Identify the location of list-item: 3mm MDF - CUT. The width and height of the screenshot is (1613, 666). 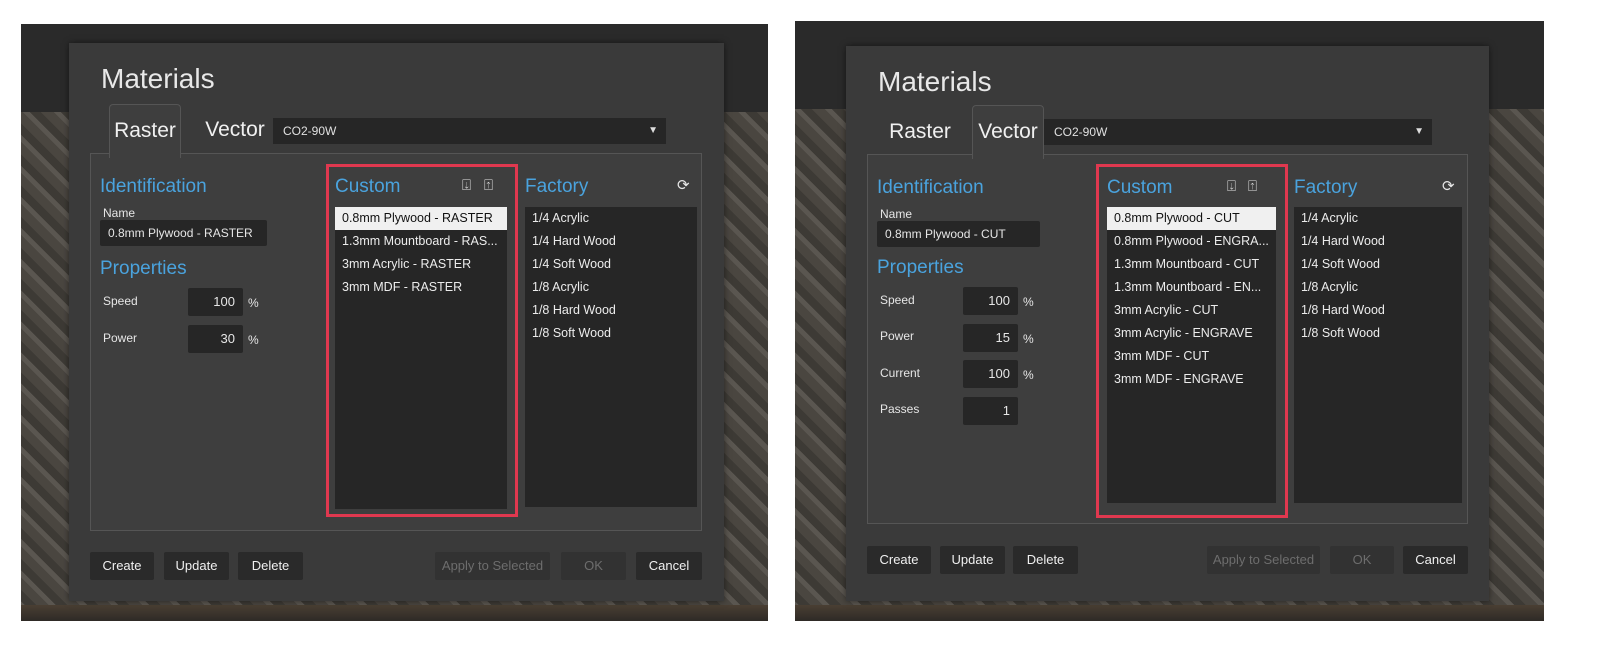
(1191, 356).